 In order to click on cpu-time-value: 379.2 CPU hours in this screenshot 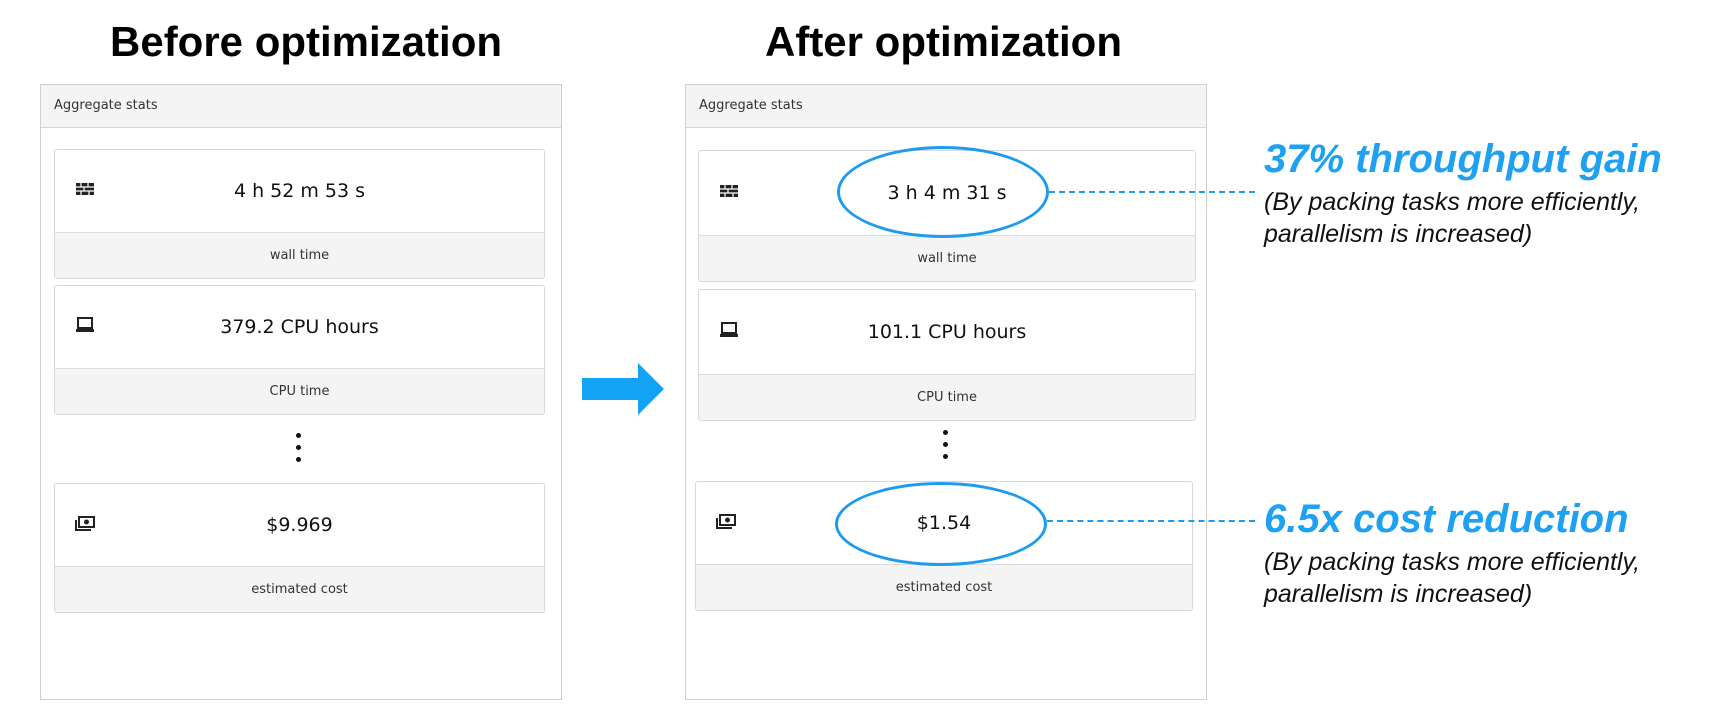, I will do `click(299, 327)`.